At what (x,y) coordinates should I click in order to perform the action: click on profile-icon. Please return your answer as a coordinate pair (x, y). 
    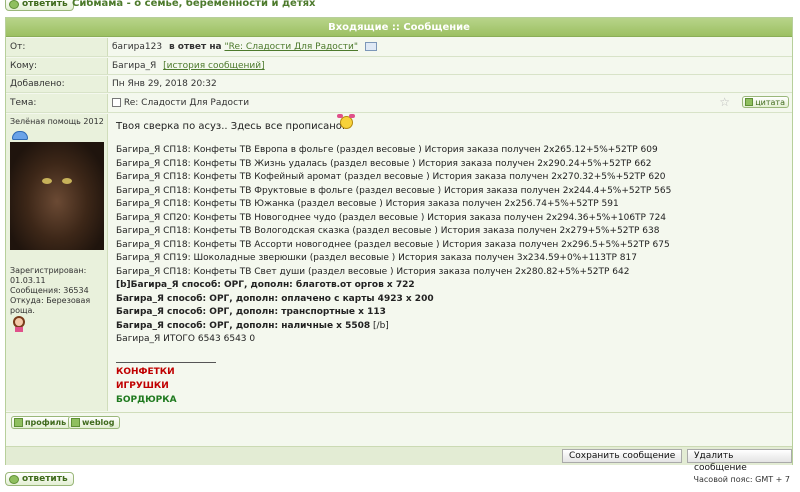
    Looking at the image, I should click on (18, 422).